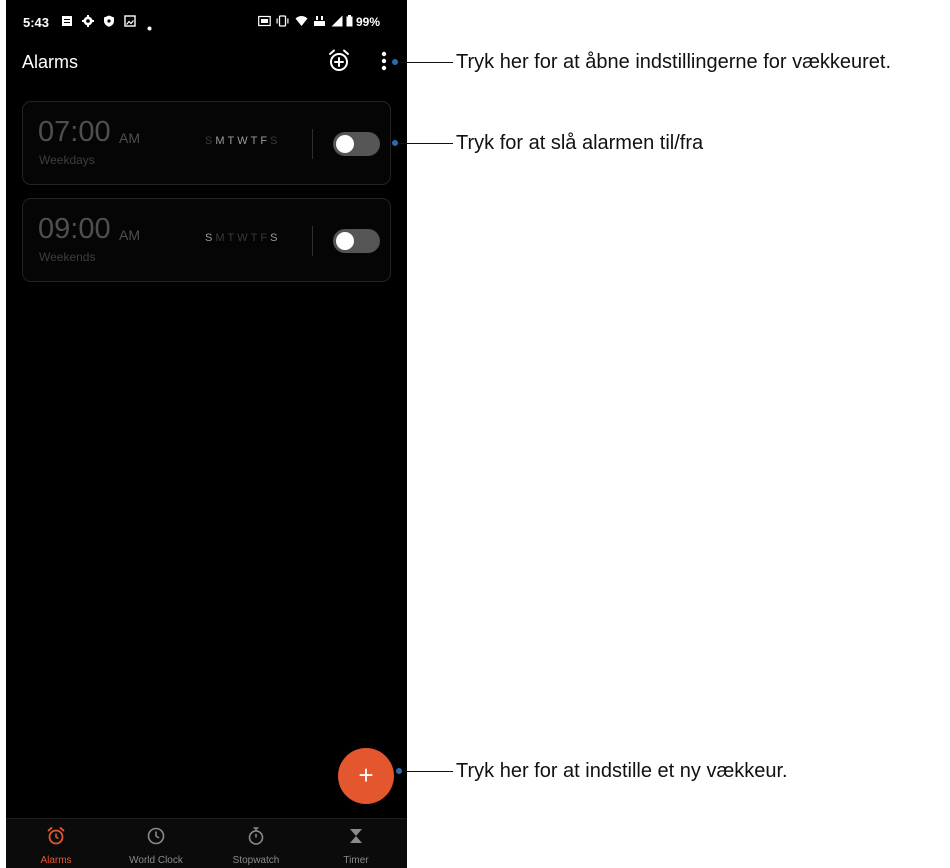  What do you see at coordinates (256, 836) in the screenshot?
I see `stopwatch-icon` at bounding box center [256, 836].